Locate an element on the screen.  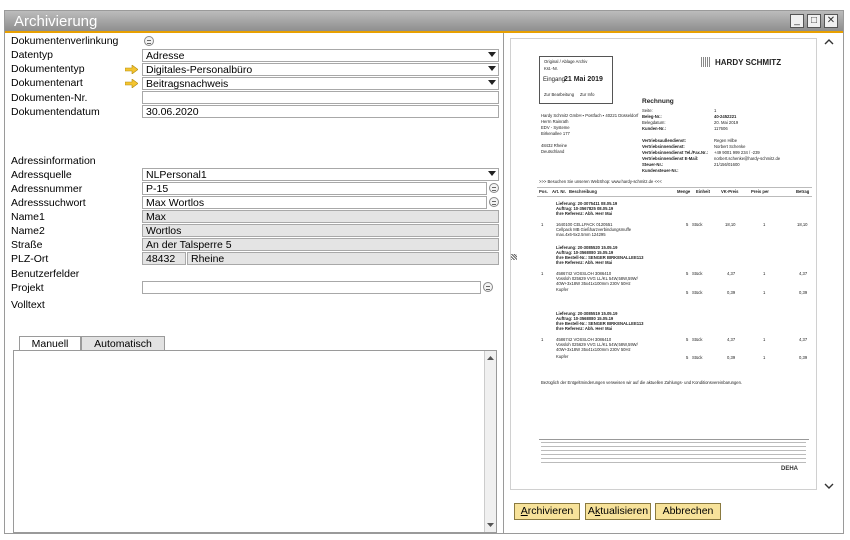
dokumentennr-input is located at coordinates (320, 97).